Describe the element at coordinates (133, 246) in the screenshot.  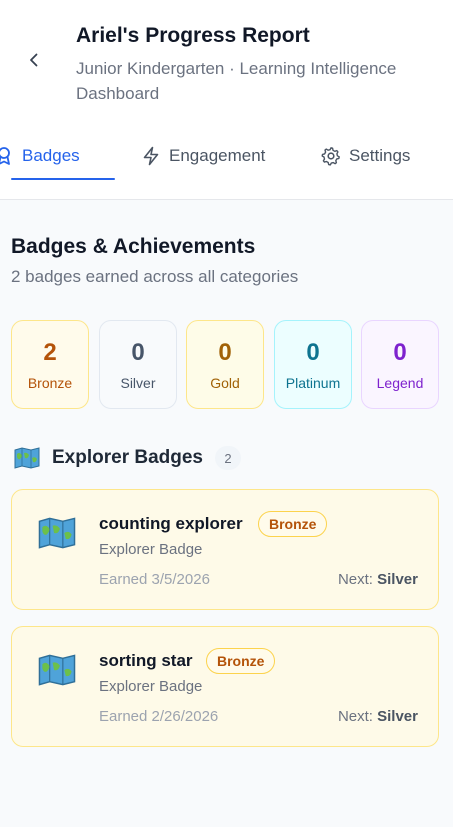
I see `section-title: Badges & Achievements` at that location.